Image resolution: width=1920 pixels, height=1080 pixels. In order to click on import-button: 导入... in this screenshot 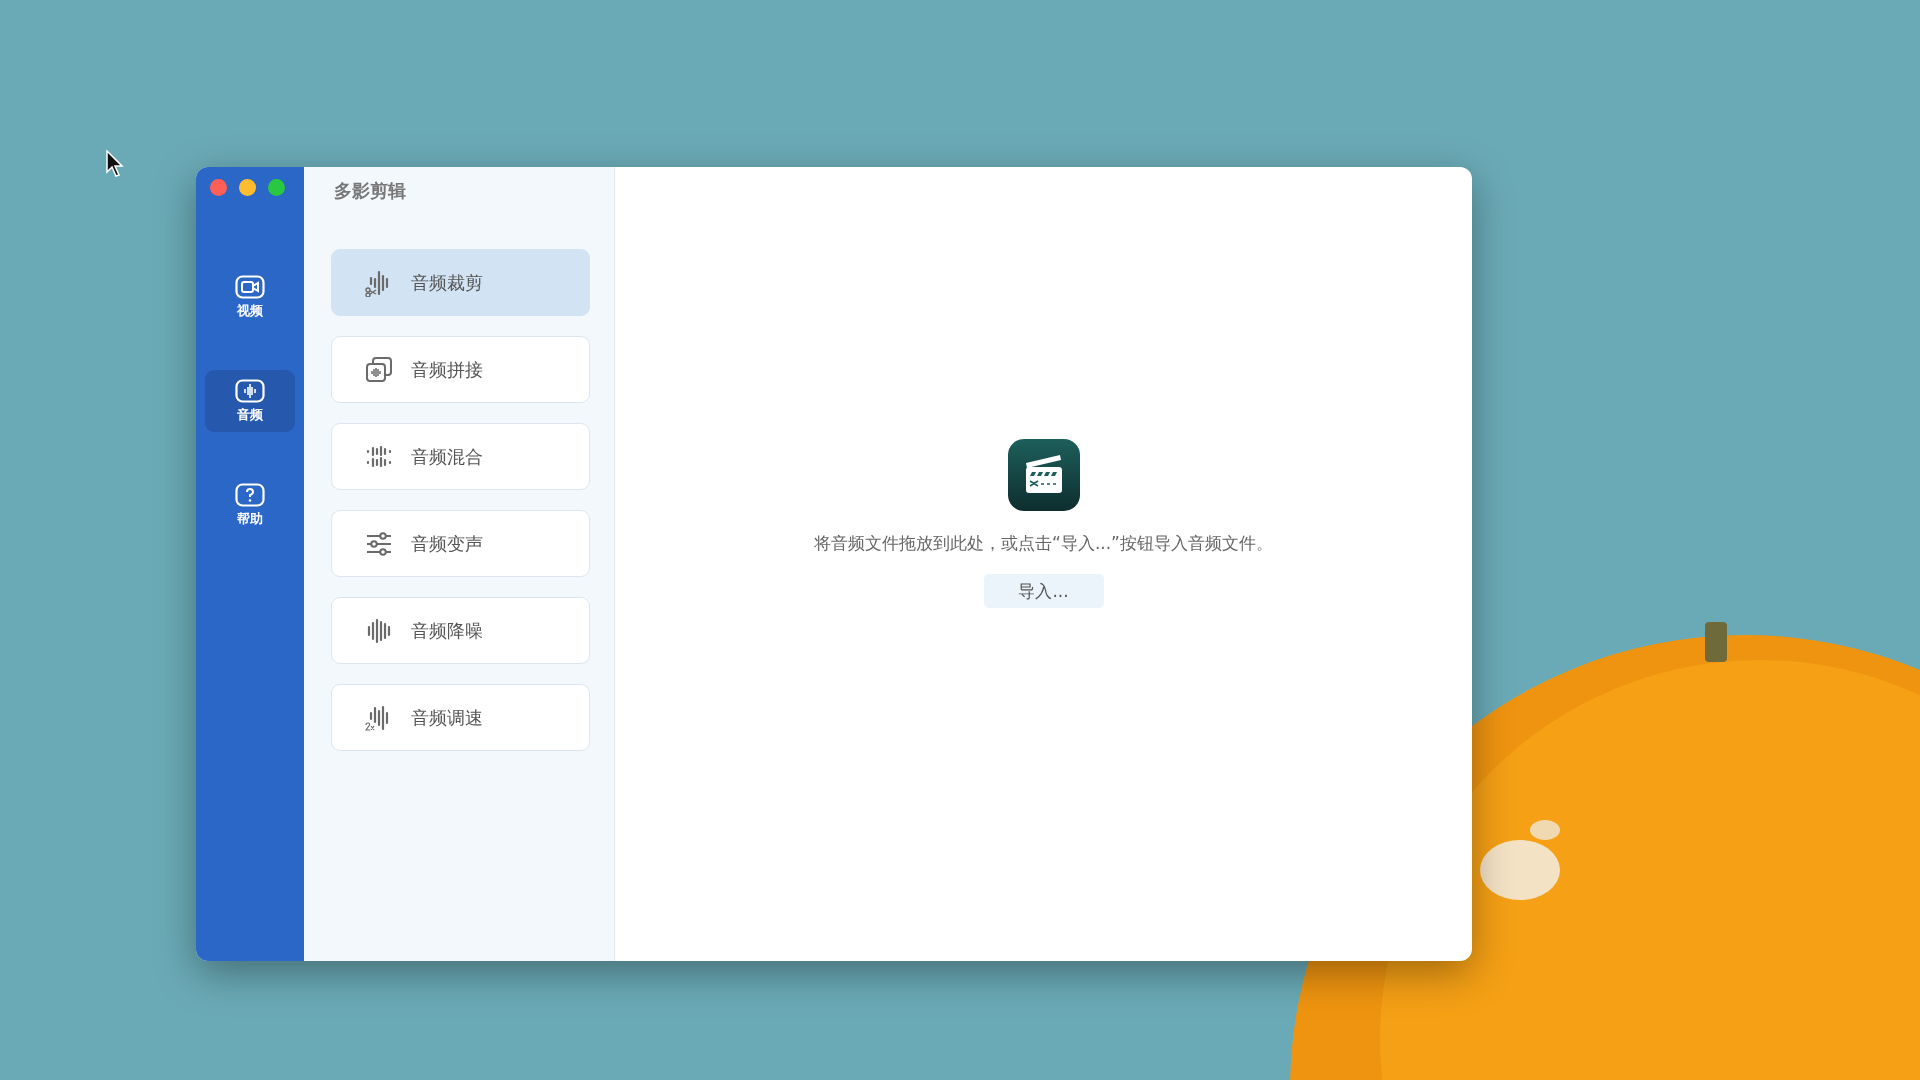, I will do `click(1043, 591)`.